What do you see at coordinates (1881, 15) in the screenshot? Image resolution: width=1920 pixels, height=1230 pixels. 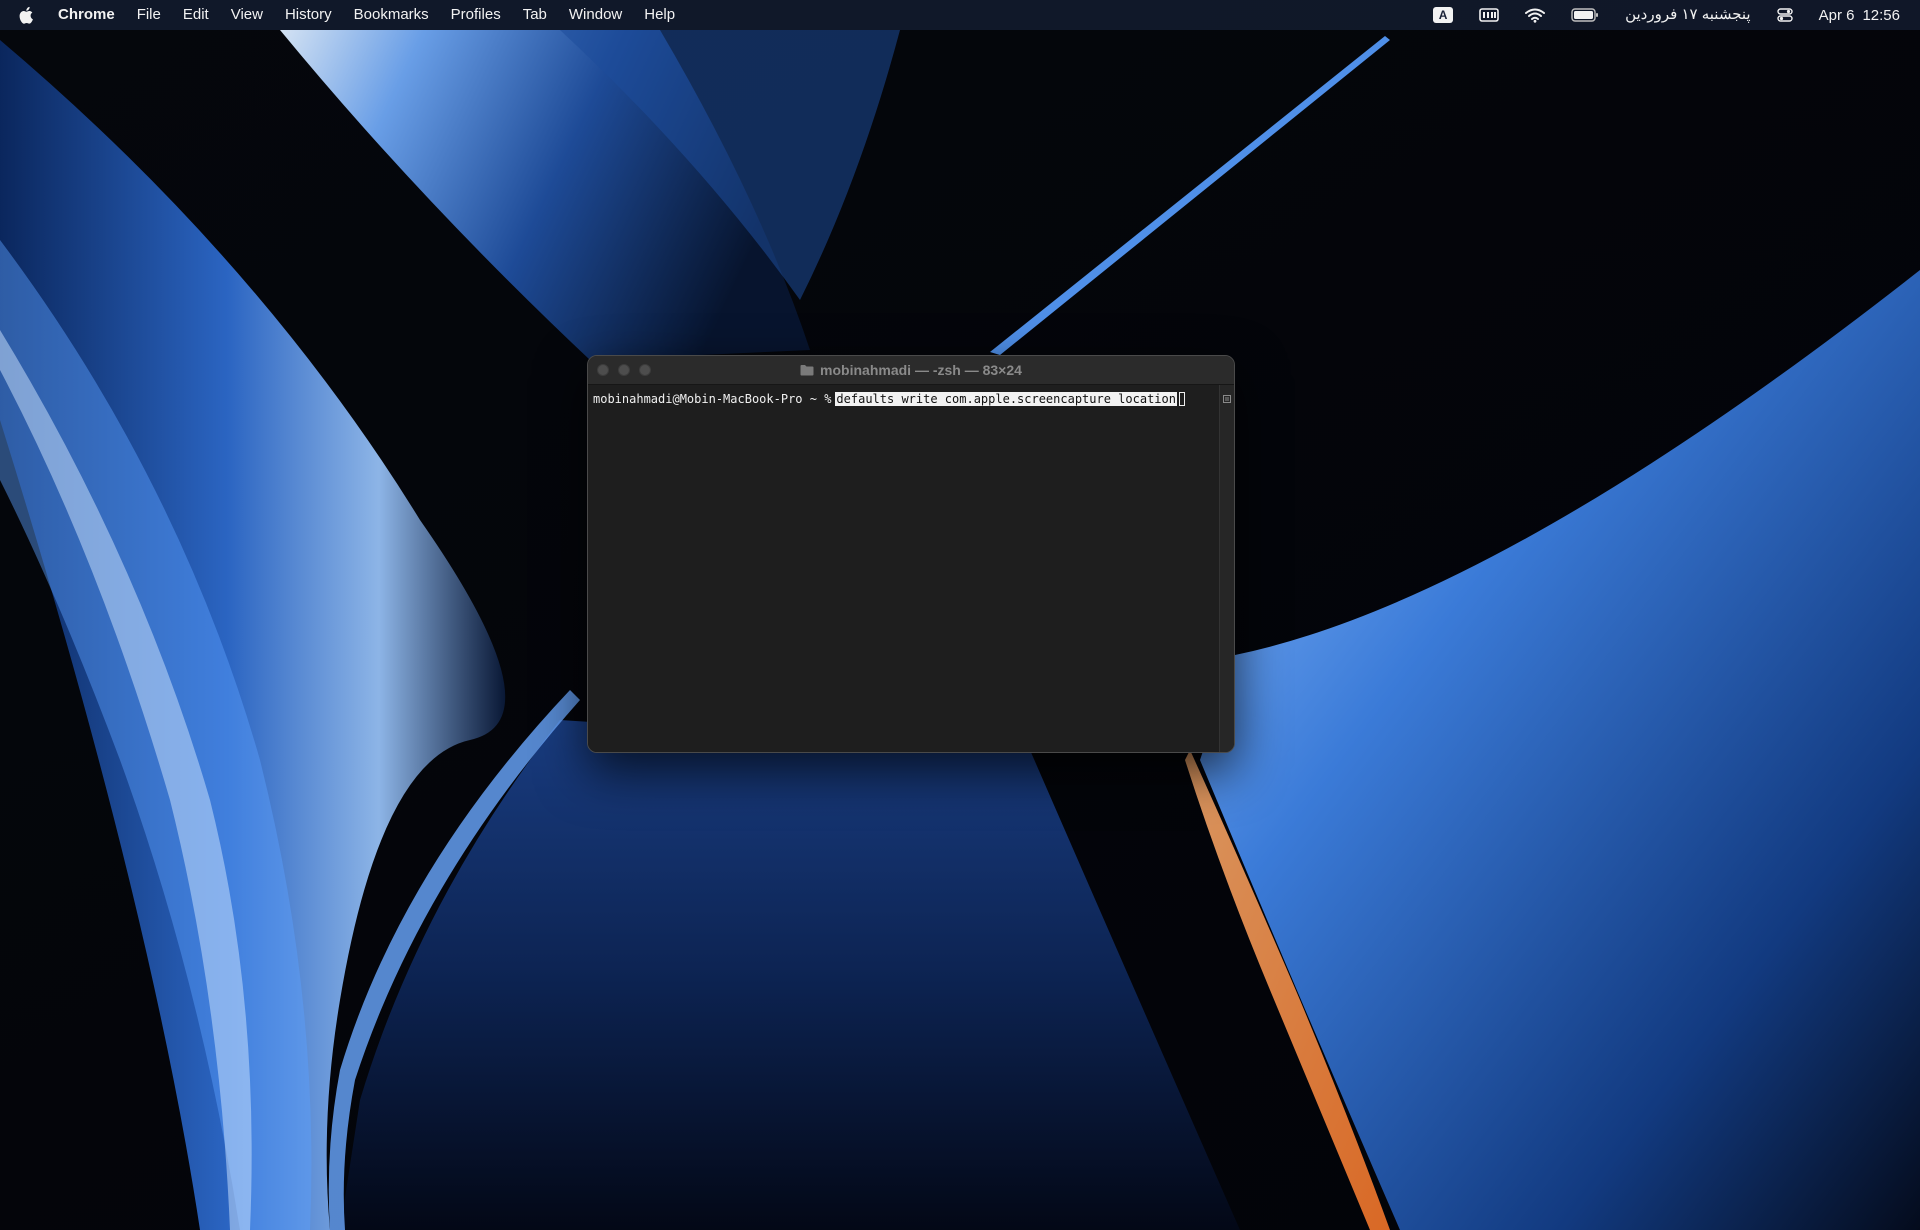 I see `clock-time: 12:56` at bounding box center [1881, 15].